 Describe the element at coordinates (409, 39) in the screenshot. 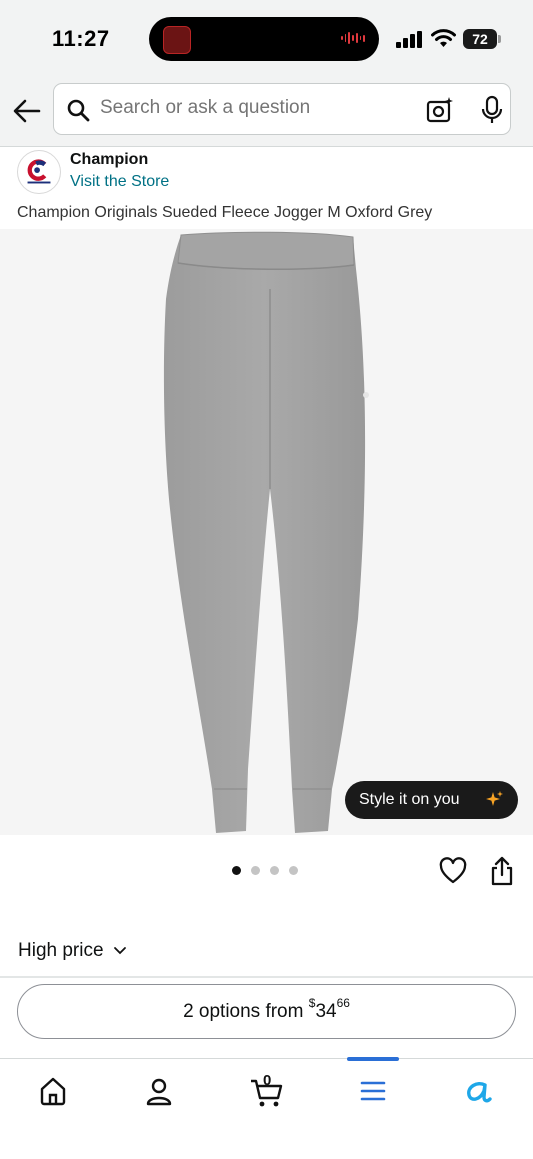

I see `cellular-signal-icon` at that location.